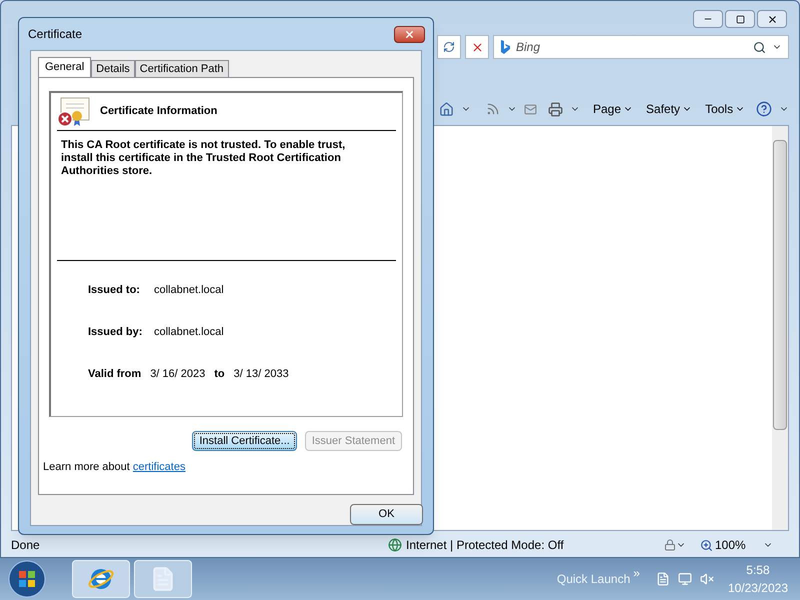 This screenshot has height=600, width=800. I want to click on zoom-level: 100%, so click(739, 545).